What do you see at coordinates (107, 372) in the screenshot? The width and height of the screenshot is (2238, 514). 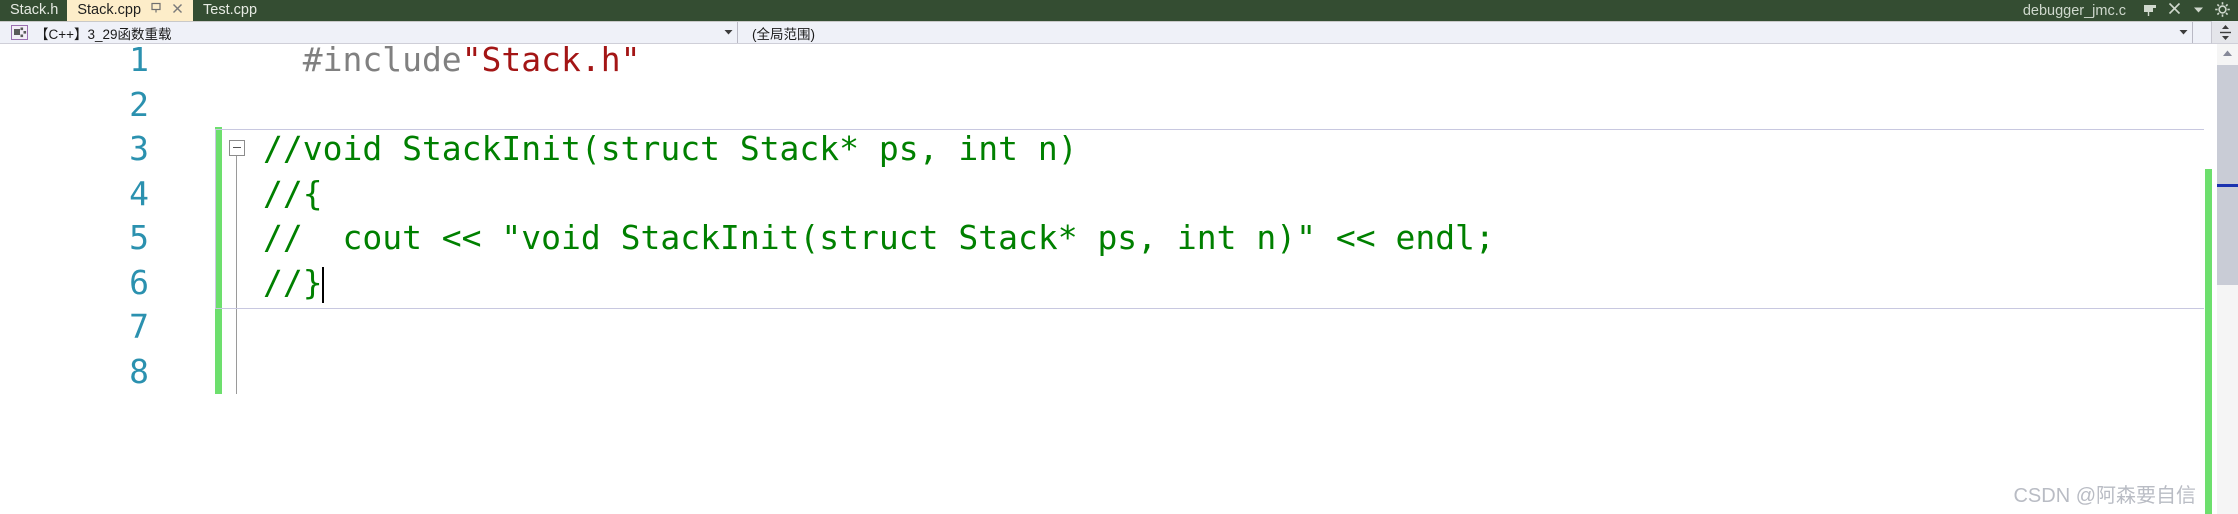 I see `line-number-row: 8` at bounding box center [107, 372].